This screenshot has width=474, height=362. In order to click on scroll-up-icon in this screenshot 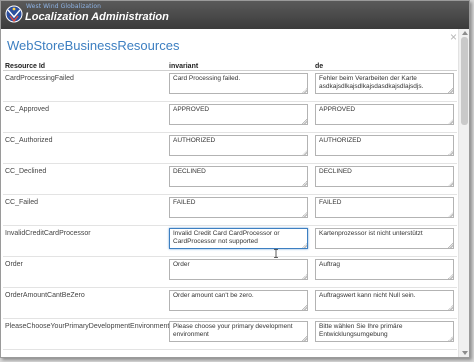, I will do `click(465, 33)`.